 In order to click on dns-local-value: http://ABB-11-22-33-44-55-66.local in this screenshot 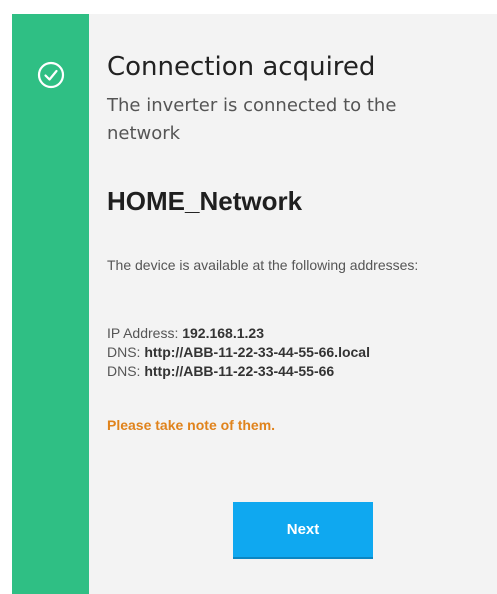, I will do `click(257, 352)`.